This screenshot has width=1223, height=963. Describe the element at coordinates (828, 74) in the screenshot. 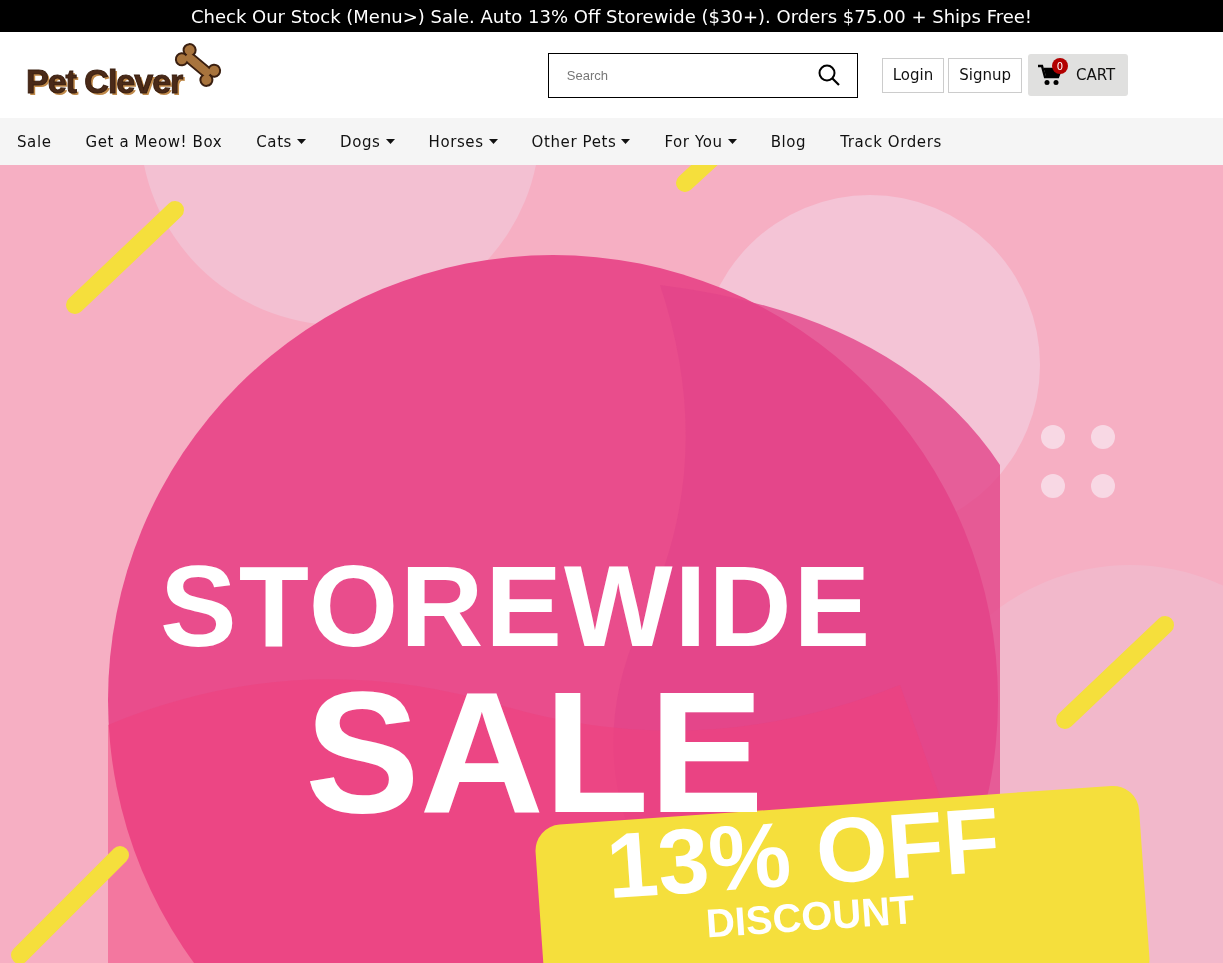

I see `search-icon` at that location.